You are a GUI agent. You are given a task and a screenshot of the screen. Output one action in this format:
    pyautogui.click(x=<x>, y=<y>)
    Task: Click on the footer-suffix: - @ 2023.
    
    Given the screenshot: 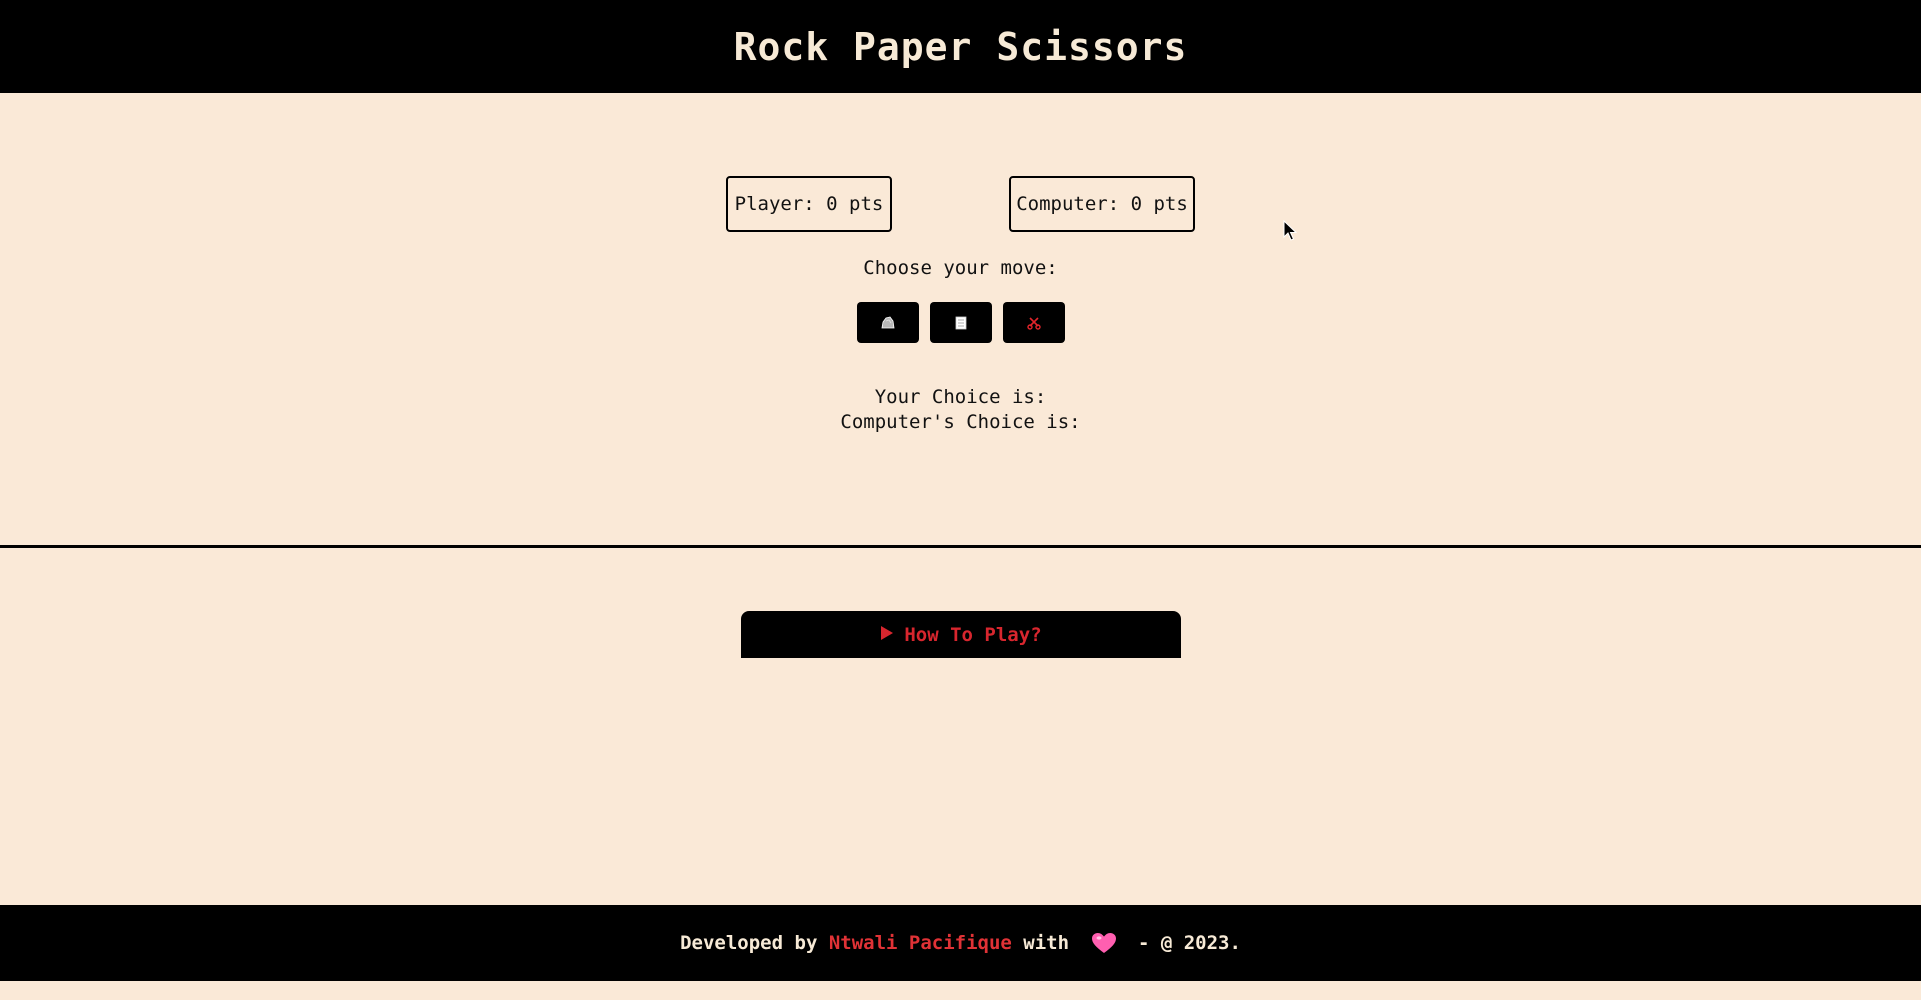 What is the action you would take?
    pyautogui.click(x=1183, y=943)
    